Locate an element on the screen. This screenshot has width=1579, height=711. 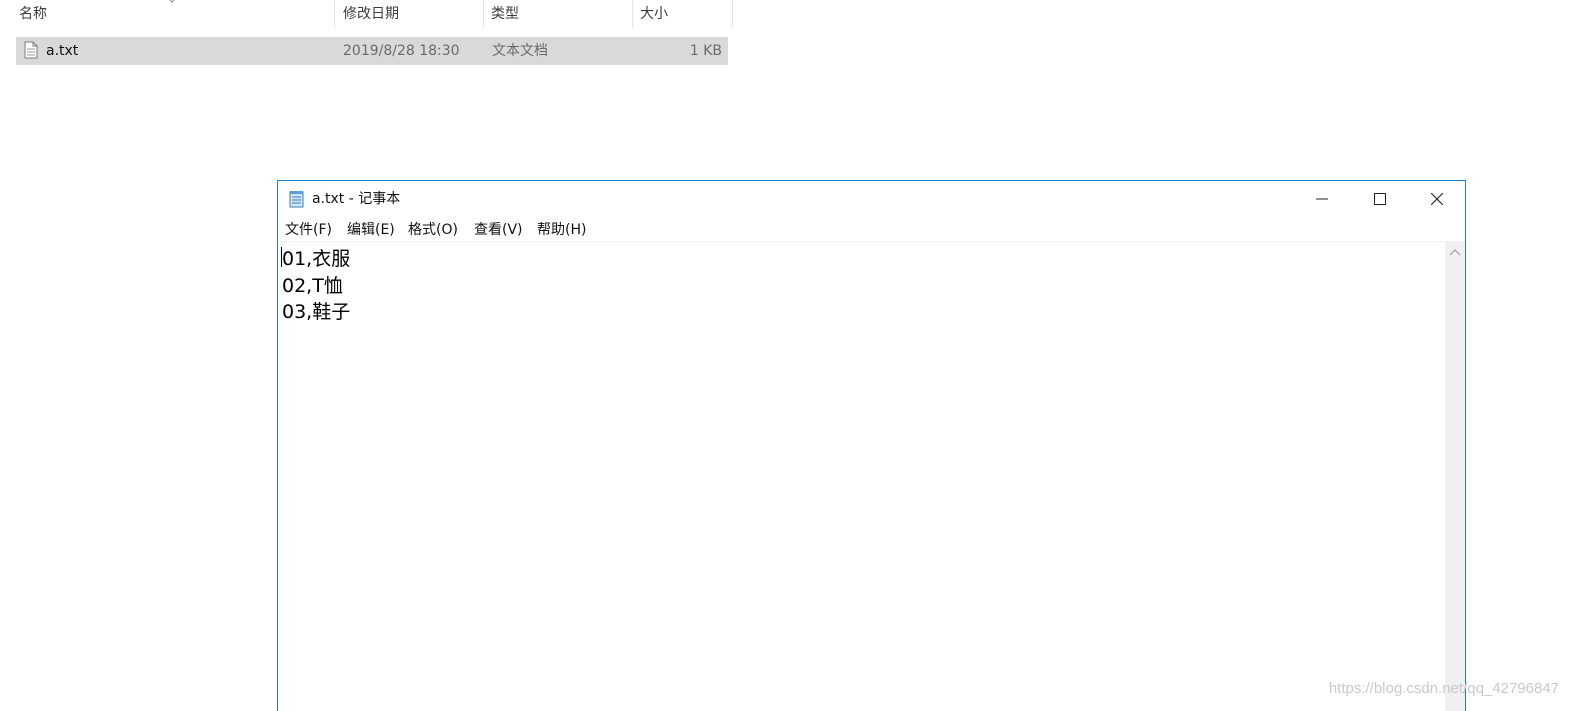
file-name: a.txt is located at coordinates (62, 51).